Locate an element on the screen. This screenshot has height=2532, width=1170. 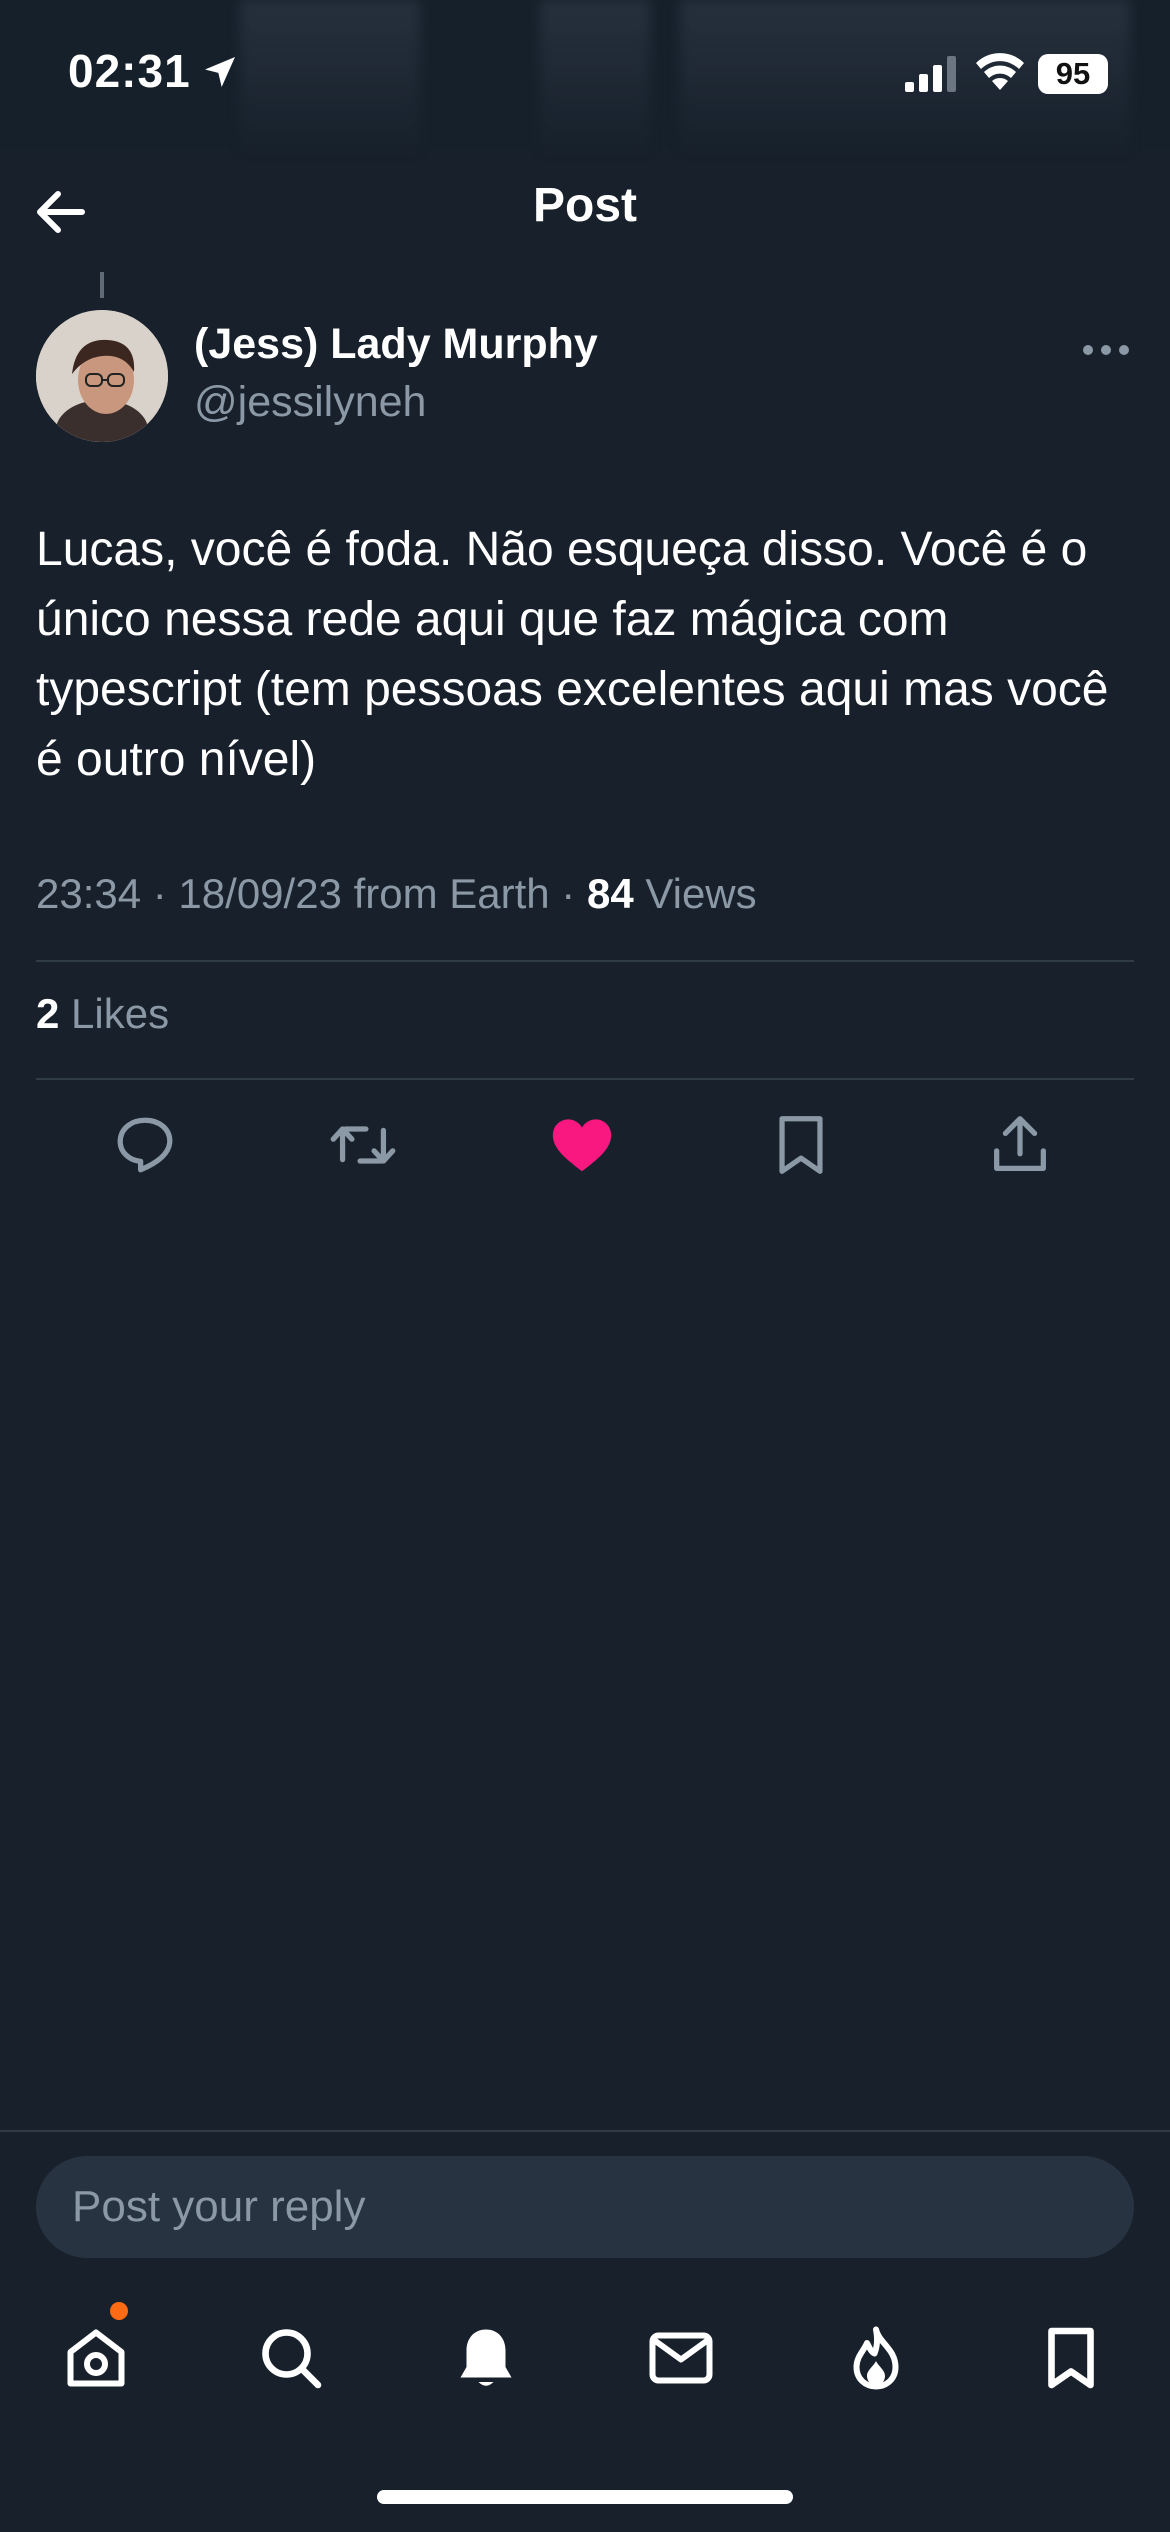
signal-icon is located at coordinates (930, 74).